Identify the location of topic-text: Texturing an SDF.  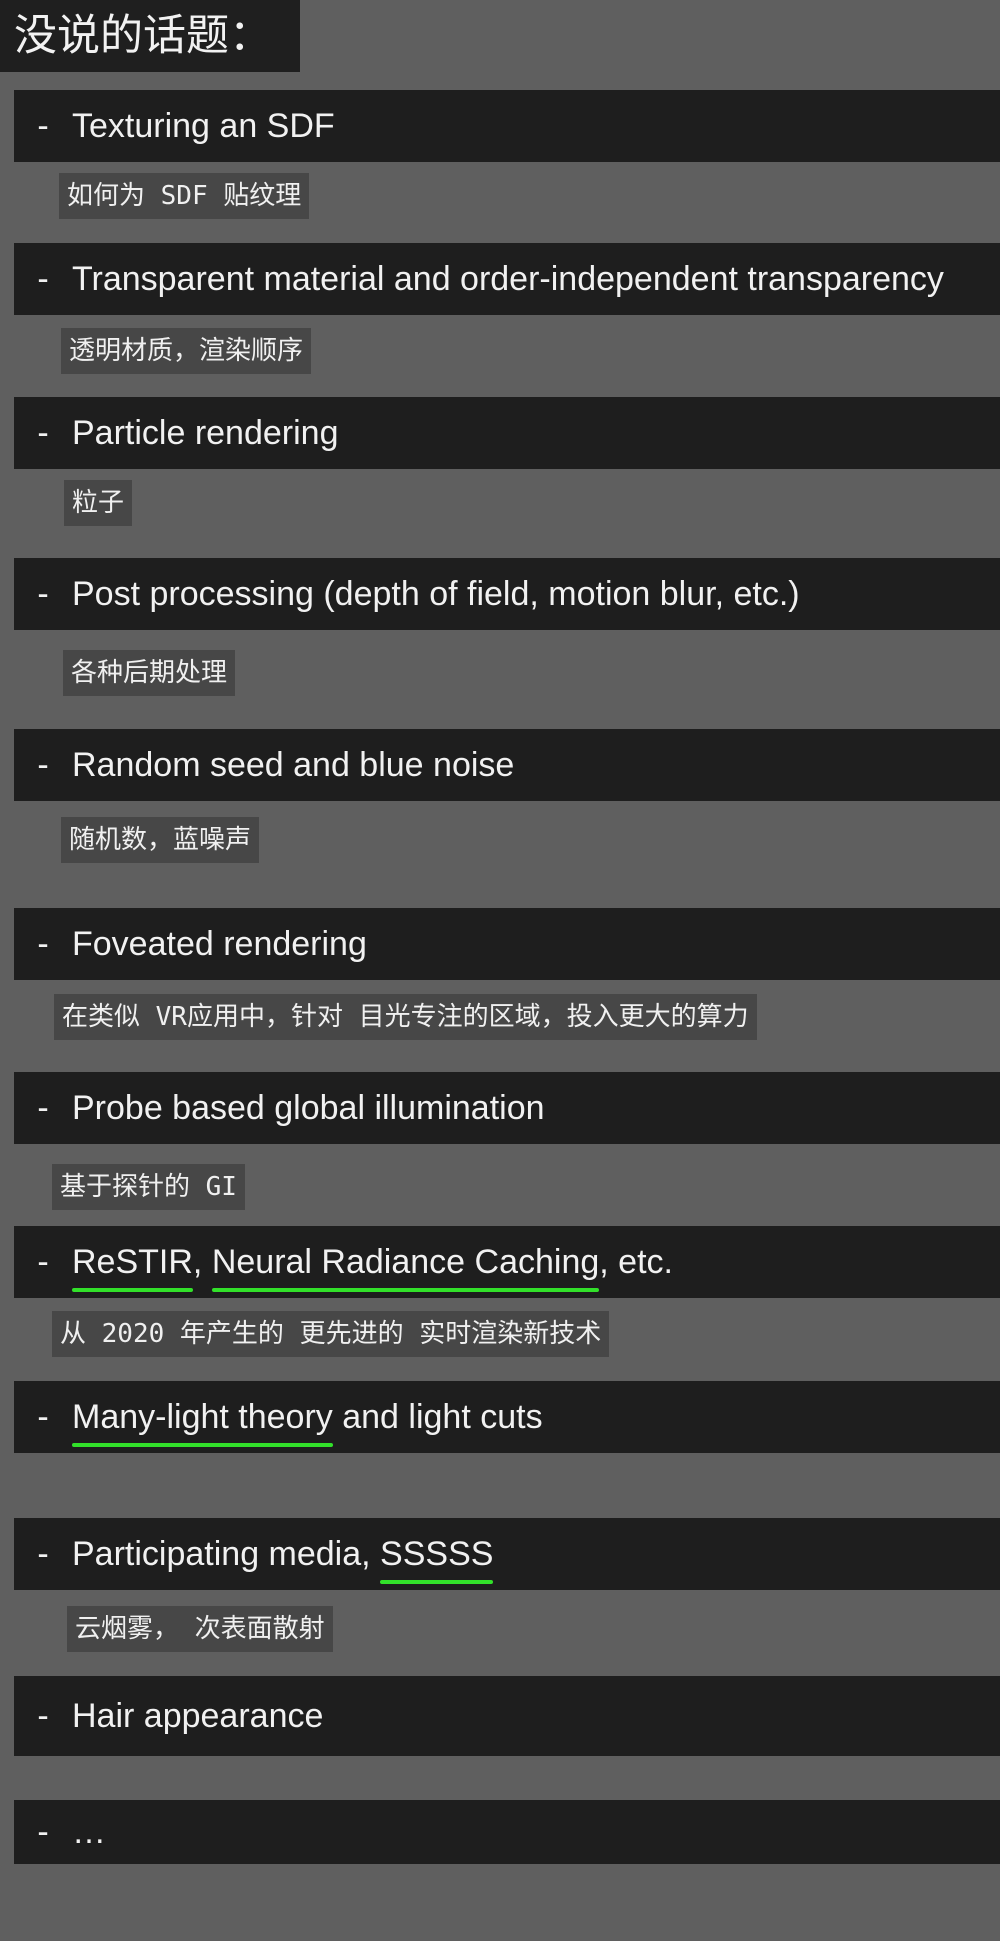
(203, 126).